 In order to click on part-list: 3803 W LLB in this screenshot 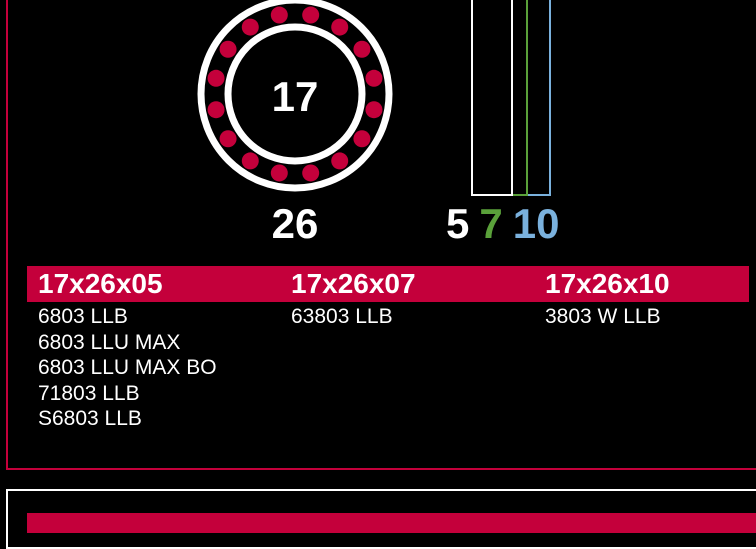, I will do `click(607, 317)`.